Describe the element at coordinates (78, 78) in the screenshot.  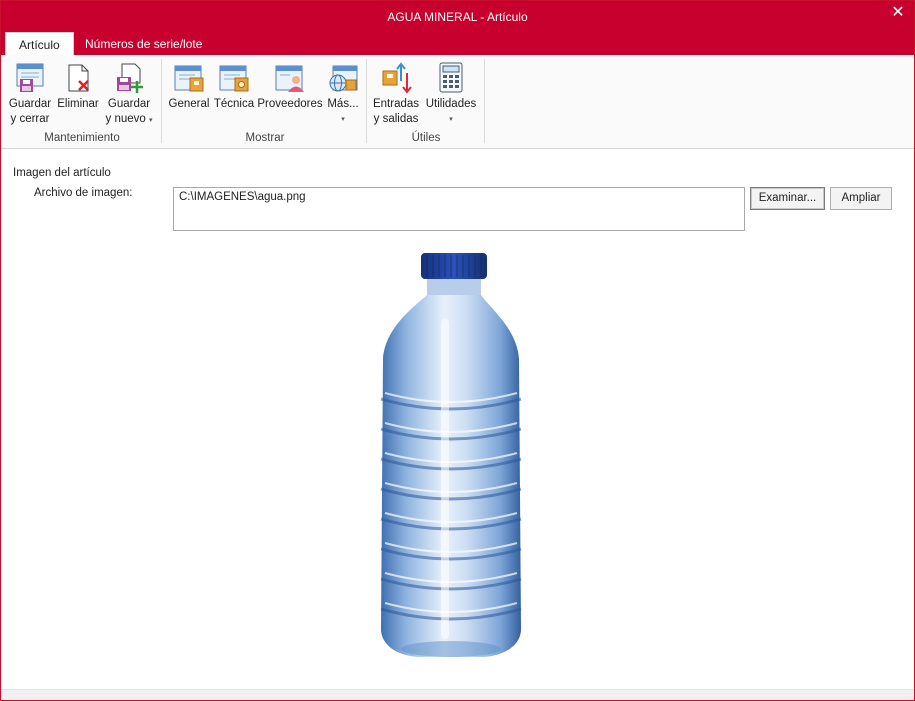
I see `delete-icon` at that location.